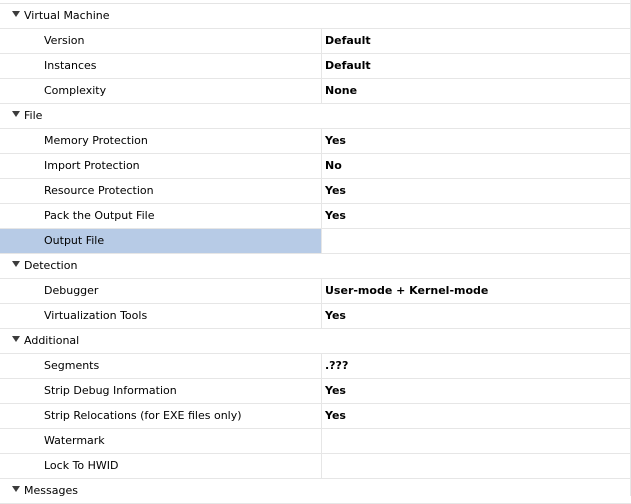 The width and height of the screenshot is (631, 504). I want to click on category-detection: Detection, so click(315, 266).